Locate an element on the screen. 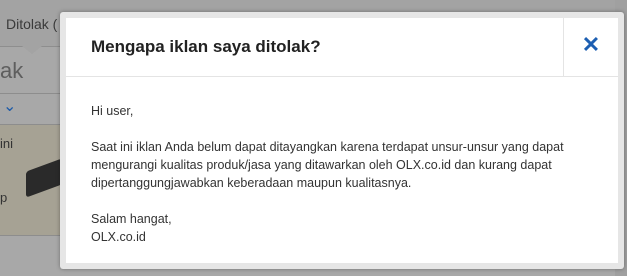 The height and width of the screenshot is (276, 627). chevron-down-icon: ⌄ is located at coordinates (9, 106).